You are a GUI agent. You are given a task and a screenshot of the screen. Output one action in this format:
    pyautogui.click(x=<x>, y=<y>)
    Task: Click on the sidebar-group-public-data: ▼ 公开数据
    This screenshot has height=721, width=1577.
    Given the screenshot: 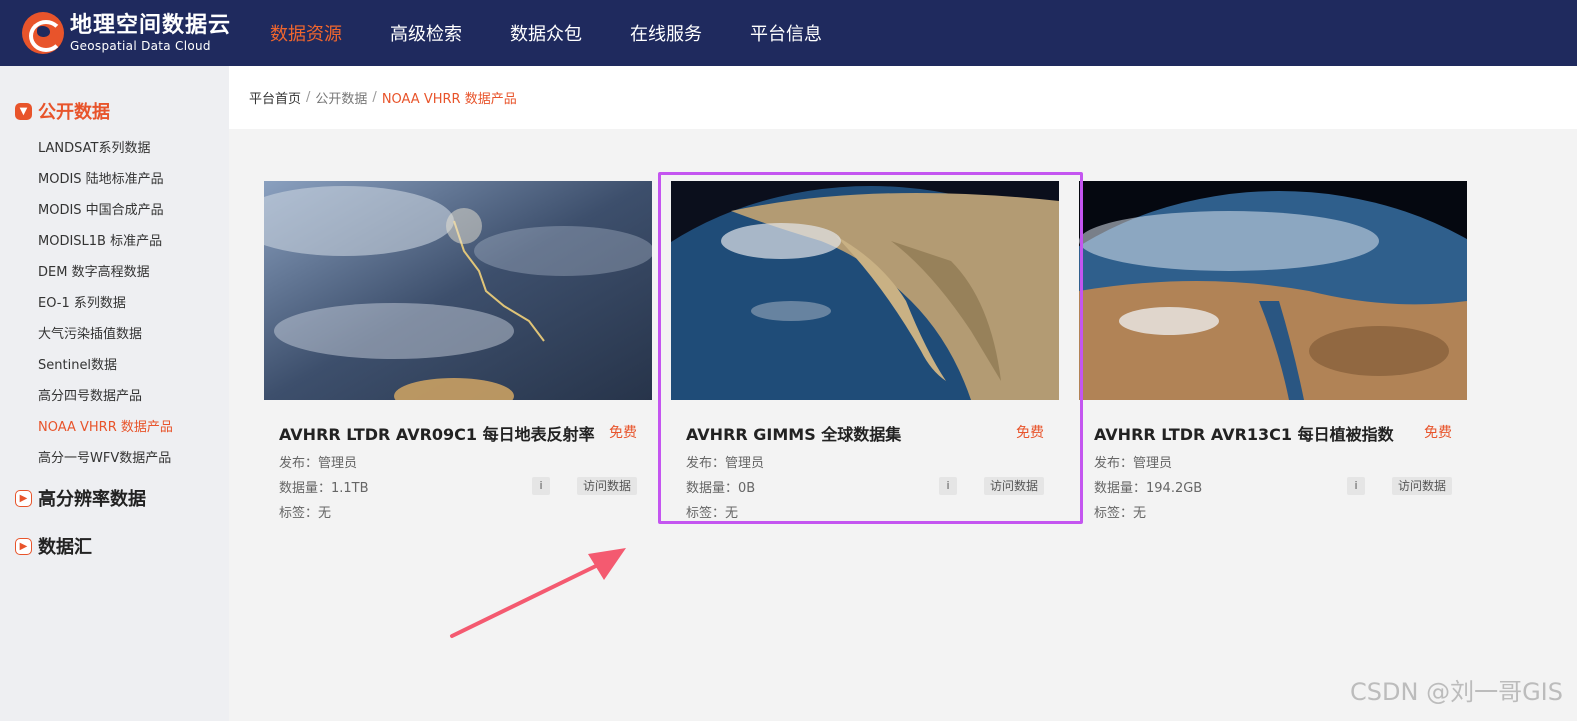 What is the action you would take?
    pyautogui.click(x=62, y=111)
    